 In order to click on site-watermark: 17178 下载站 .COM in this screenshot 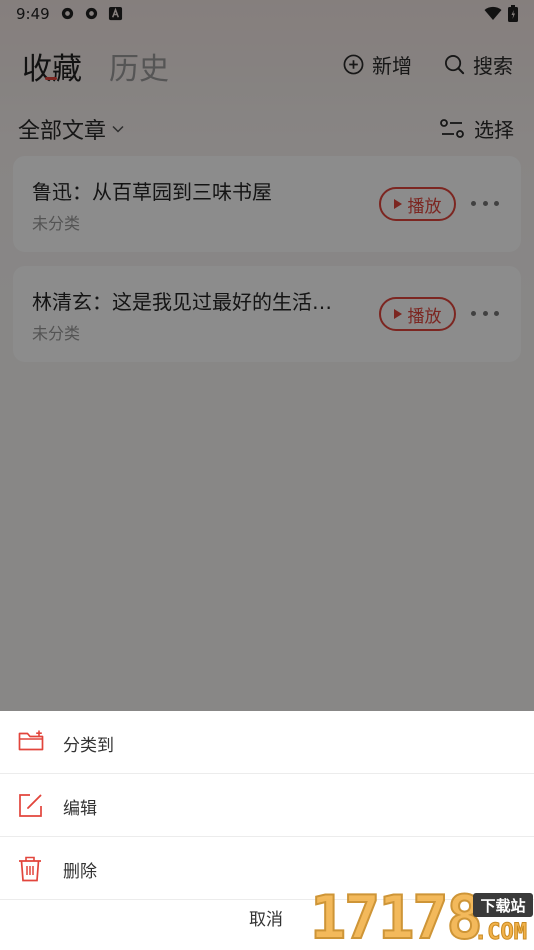, I will do `click(421, 916)`.